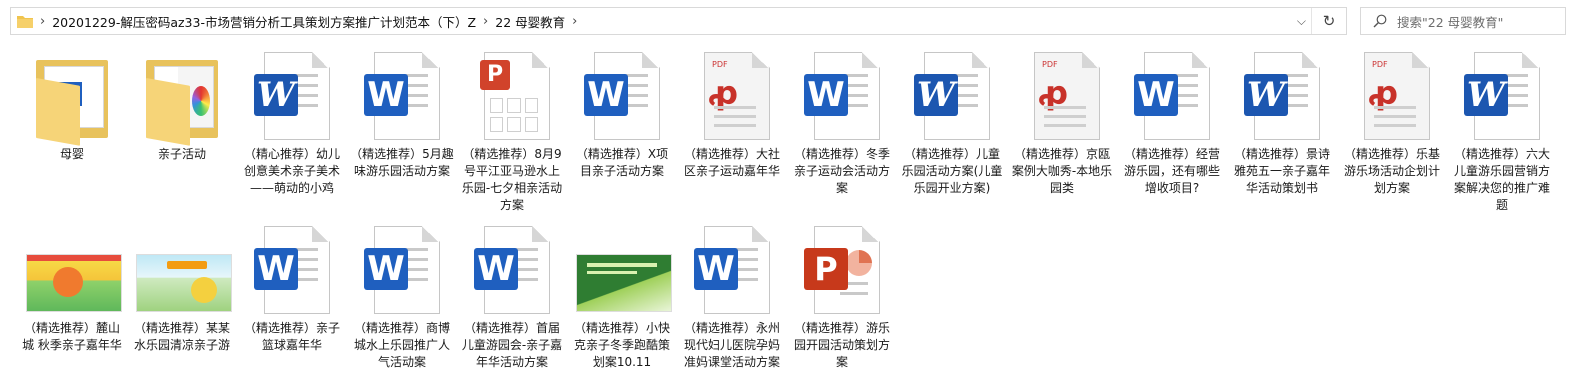 The image size is (1575, 391). I want to click on item-label: （精选推荐）亲子篮球嘉年华, so click(291, 336).